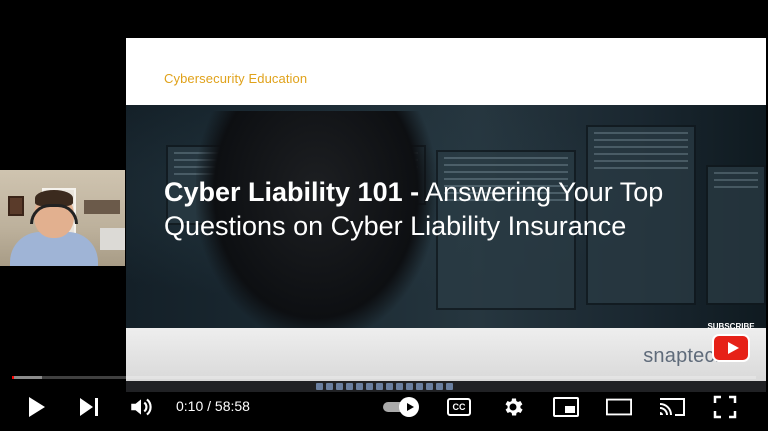 This screenshot has height=431, width=768. What do you see at coordinates (672, 407) in the screenshot?
I see `cast-icon` at bounding box center [672, 407].